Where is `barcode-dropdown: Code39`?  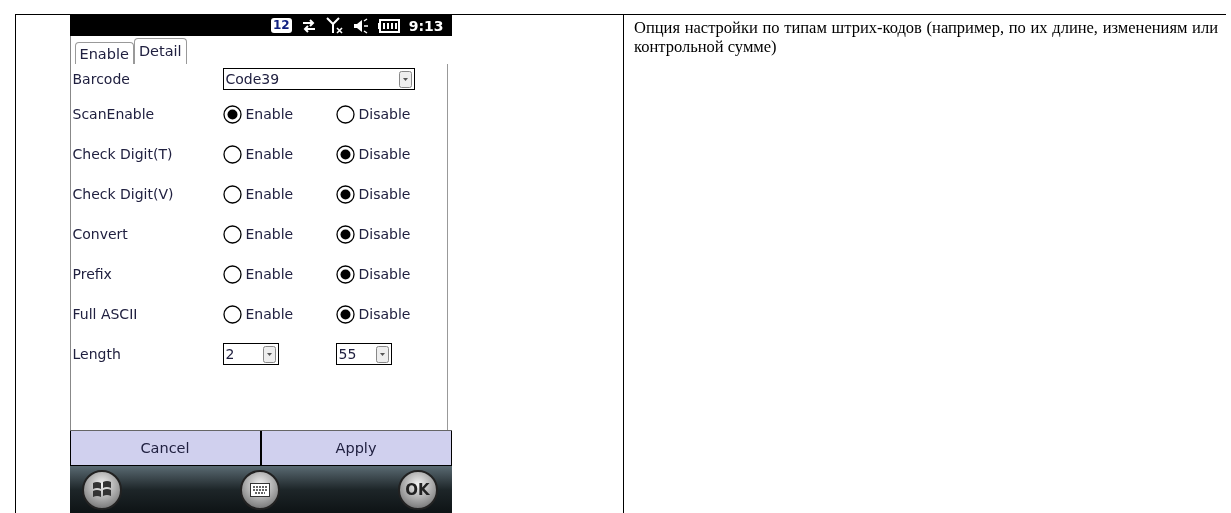
barcode-dropdown: Code39 is located at coordinates (318, 79).